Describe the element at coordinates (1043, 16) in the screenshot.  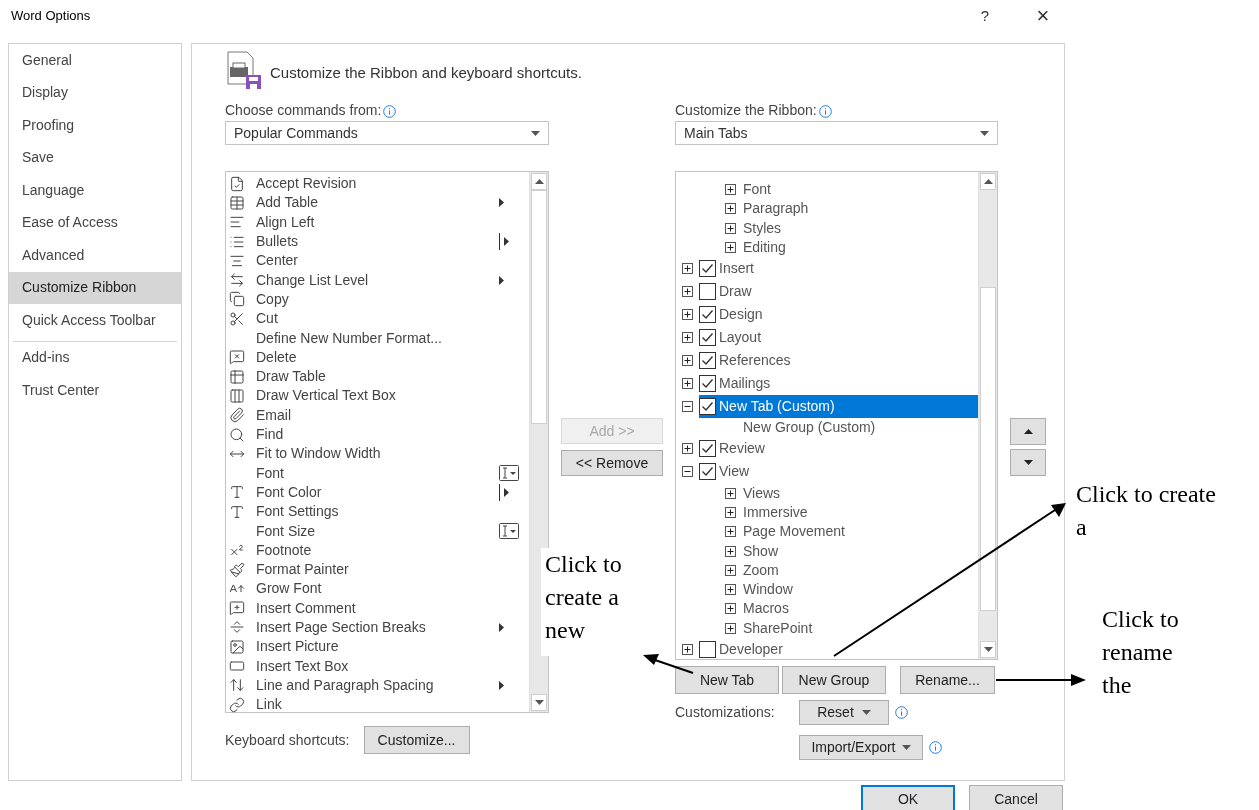
I see `close-button: ×` at that location.